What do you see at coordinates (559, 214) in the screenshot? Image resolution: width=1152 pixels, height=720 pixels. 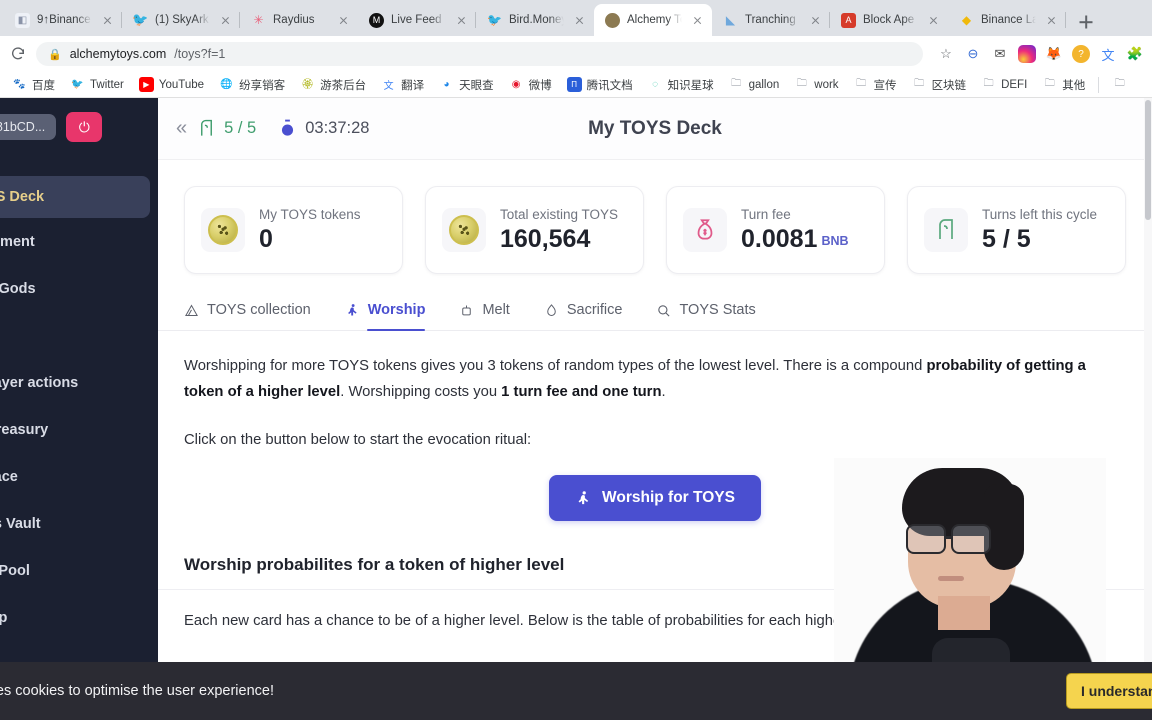 I see `stat-label: Total existing TOYS` at bounding box center [559, 214].